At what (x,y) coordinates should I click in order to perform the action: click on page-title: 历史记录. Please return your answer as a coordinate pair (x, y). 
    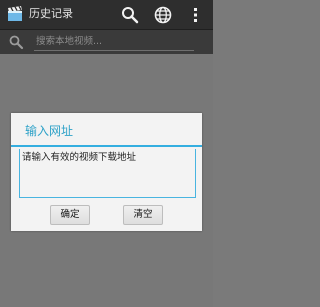
    Looking at the image, I should click on (51, 13).